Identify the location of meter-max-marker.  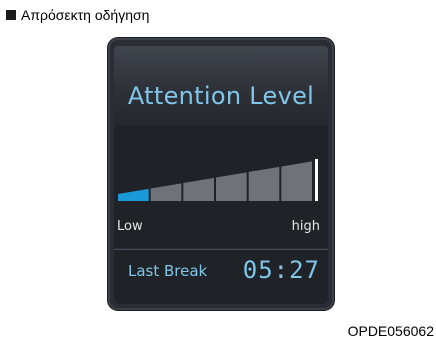
(316, 180).